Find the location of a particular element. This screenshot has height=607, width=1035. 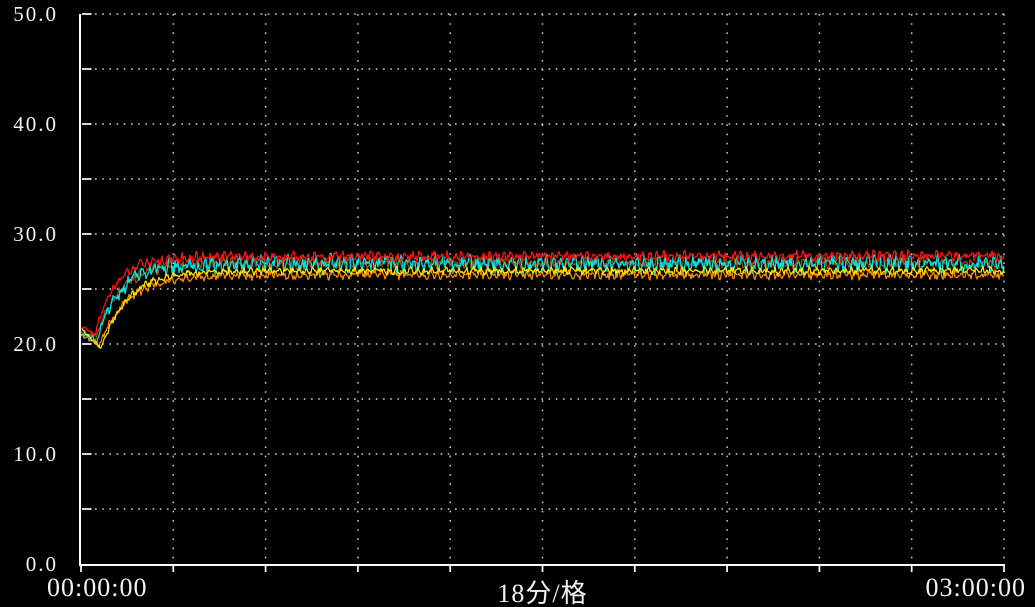

x-axis-start-time-label: 00:00:00 is located at coordinates (97, 587).